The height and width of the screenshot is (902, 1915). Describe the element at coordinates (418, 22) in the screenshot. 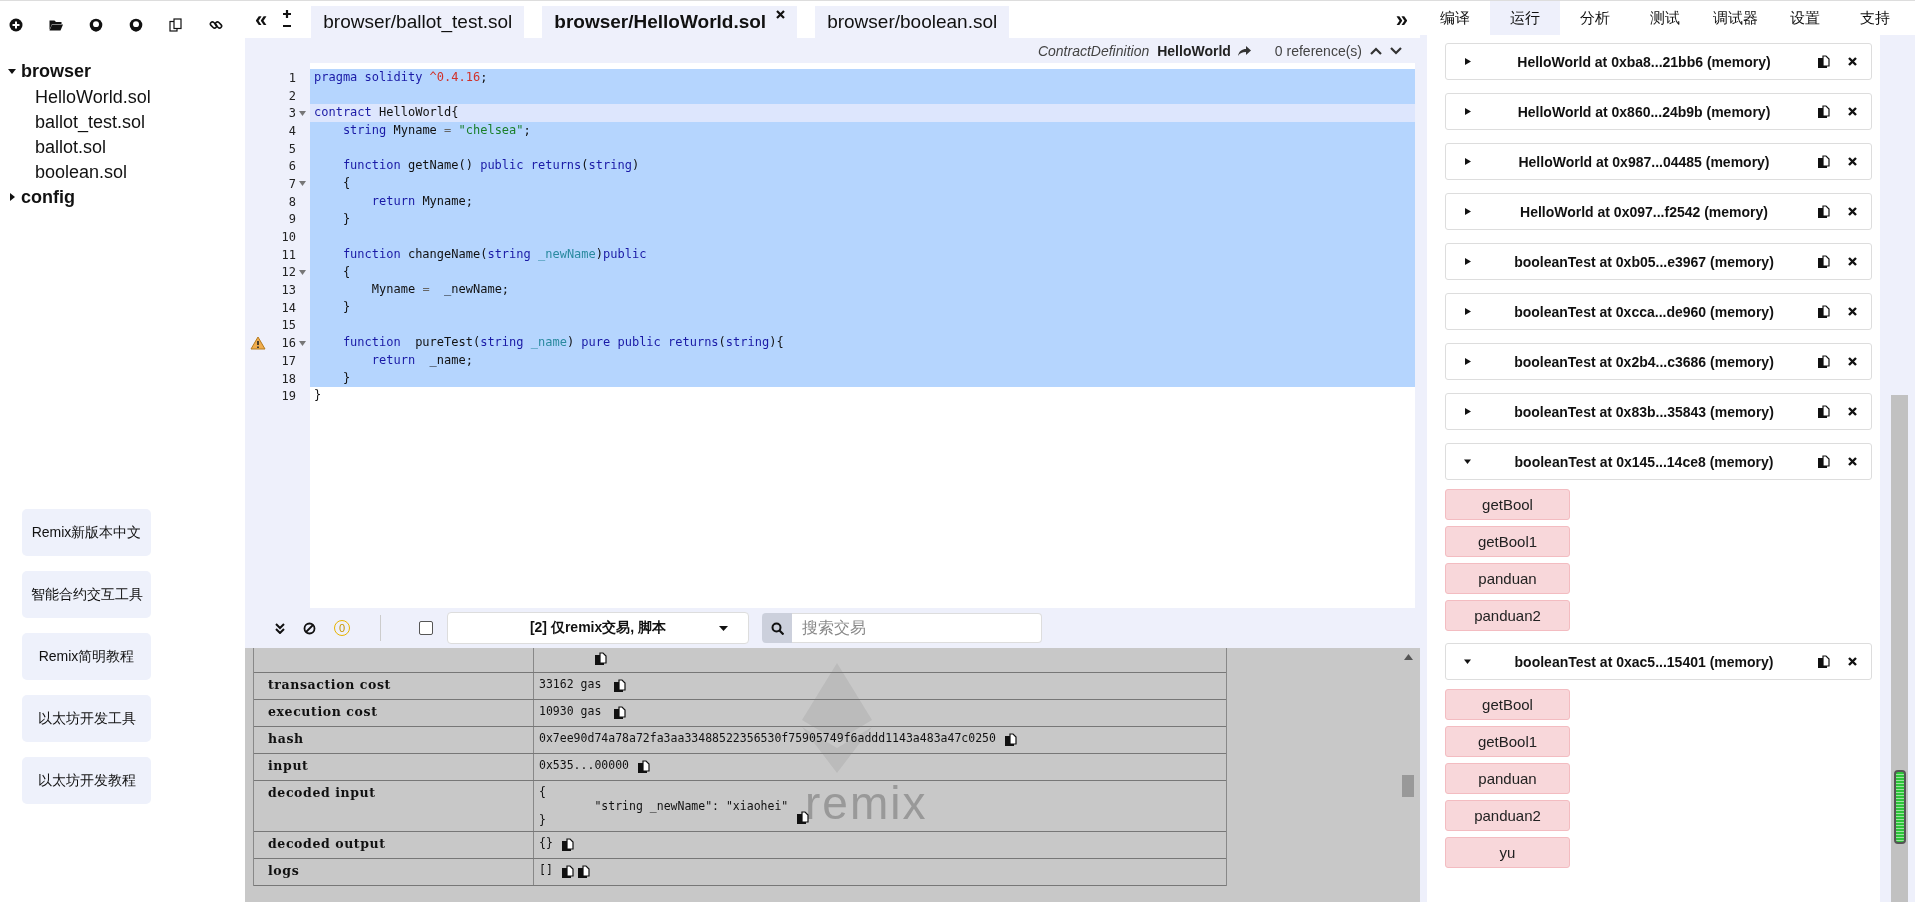

I see `editor-tab: browser/ballot_test.sol` at that location.